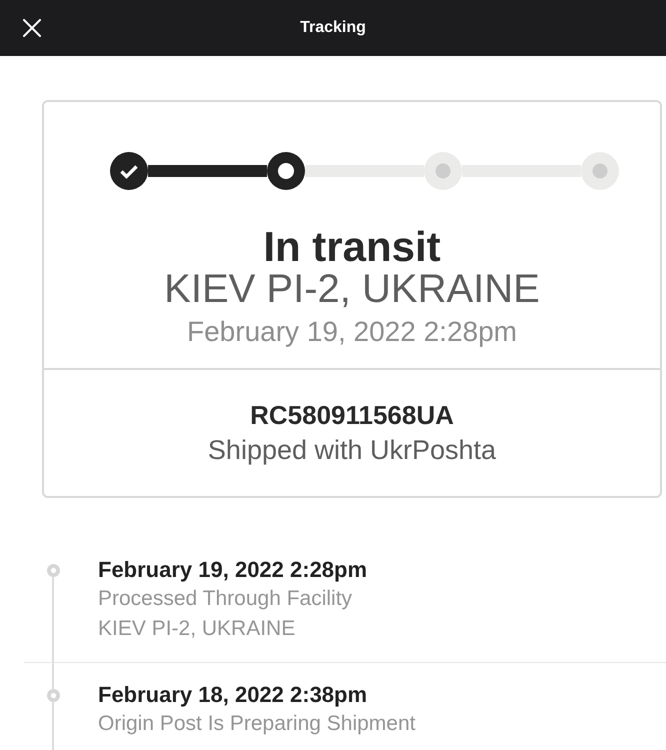 This screenshot has width=666, height=750. Describe the element at coordinates (233, 570) in the screenshot. I see `event-date: February 19, 2022 2:28pm` at that location.